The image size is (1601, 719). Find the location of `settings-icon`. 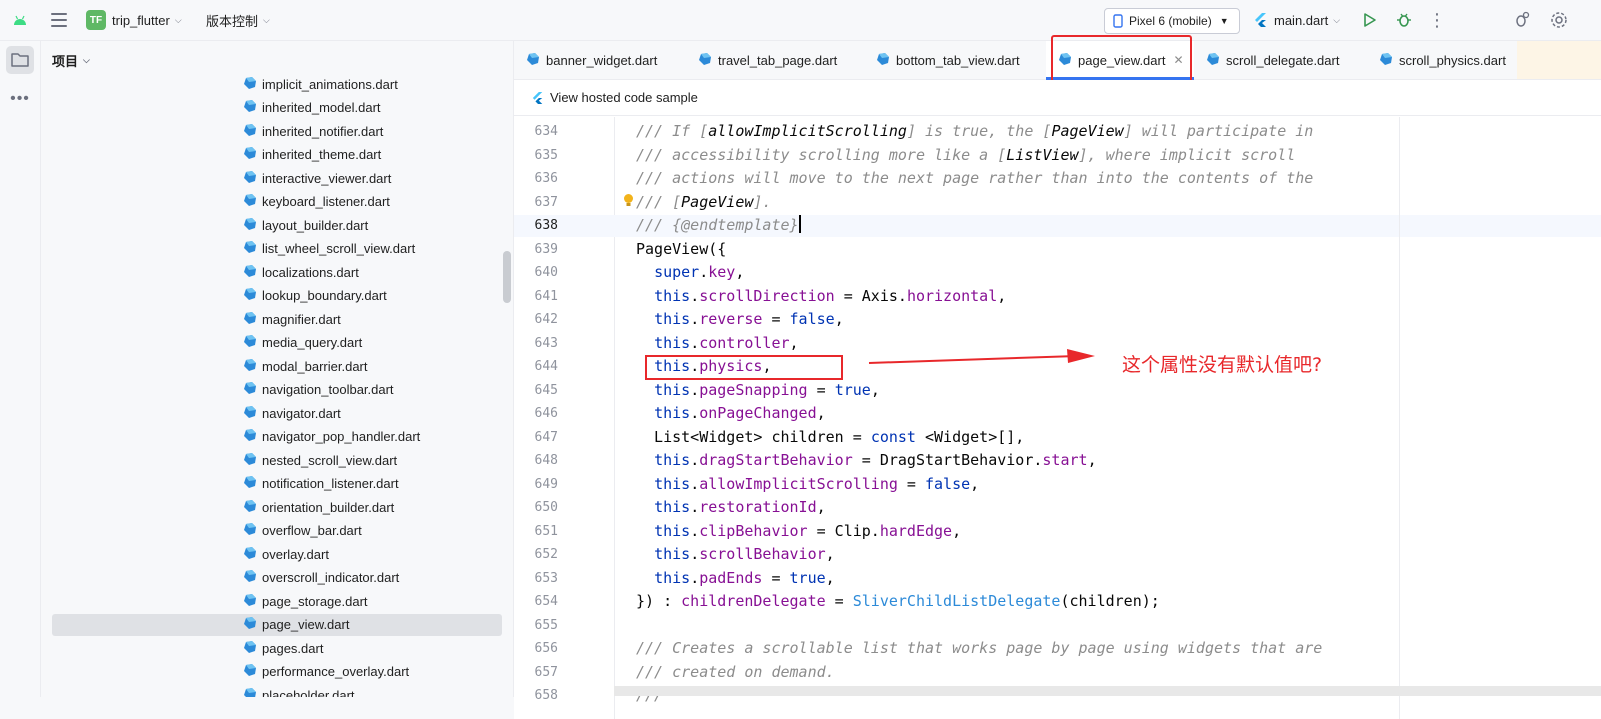

settings-icon is located at coordinates (1559, 20).